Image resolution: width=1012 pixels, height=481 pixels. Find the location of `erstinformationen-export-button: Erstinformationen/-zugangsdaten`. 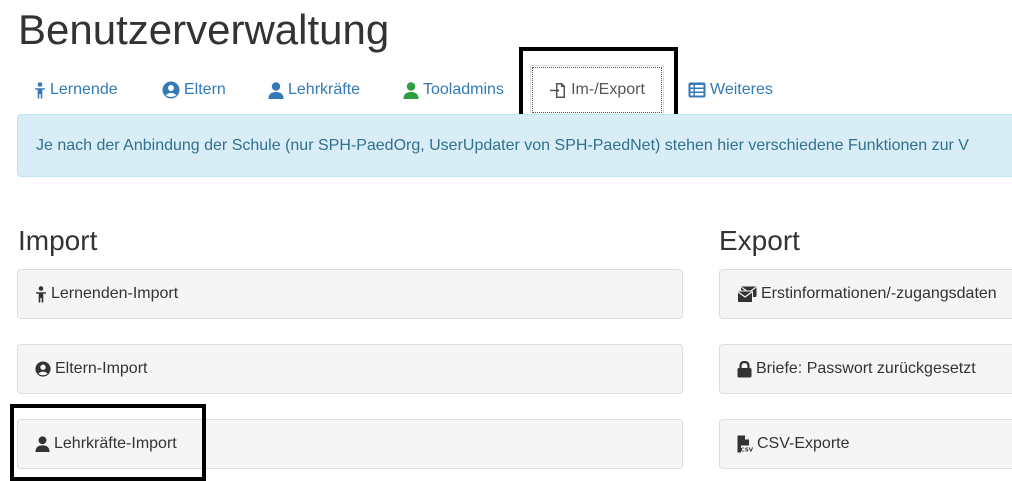

erstinformationen-export-button: Erstinformationen/-zugangsdaten is located at coordinates (865, 294).